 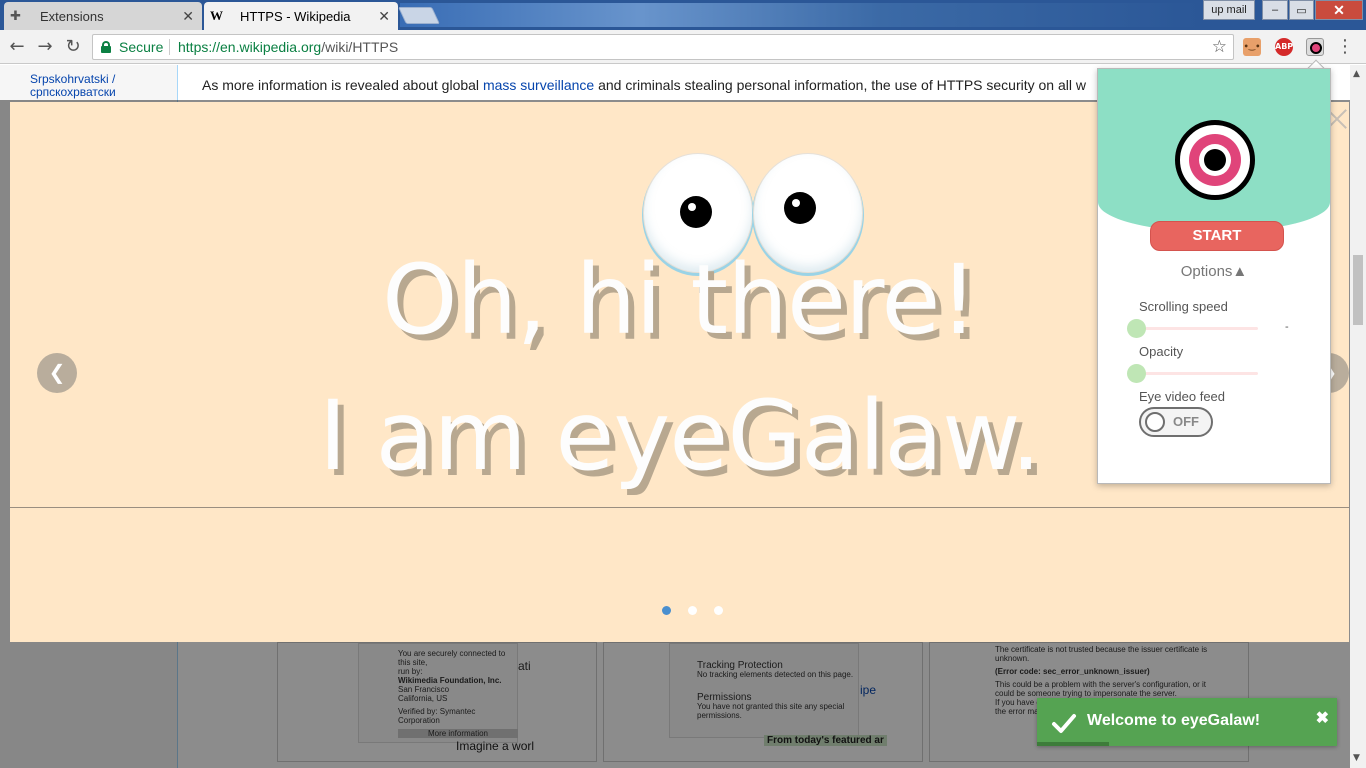 What do you see at coordinates (85, 86) in the screenshot?
I see `sidebar-language-link: Srpskohrvatski / српскохрватски` at bounding box center [85, 86].